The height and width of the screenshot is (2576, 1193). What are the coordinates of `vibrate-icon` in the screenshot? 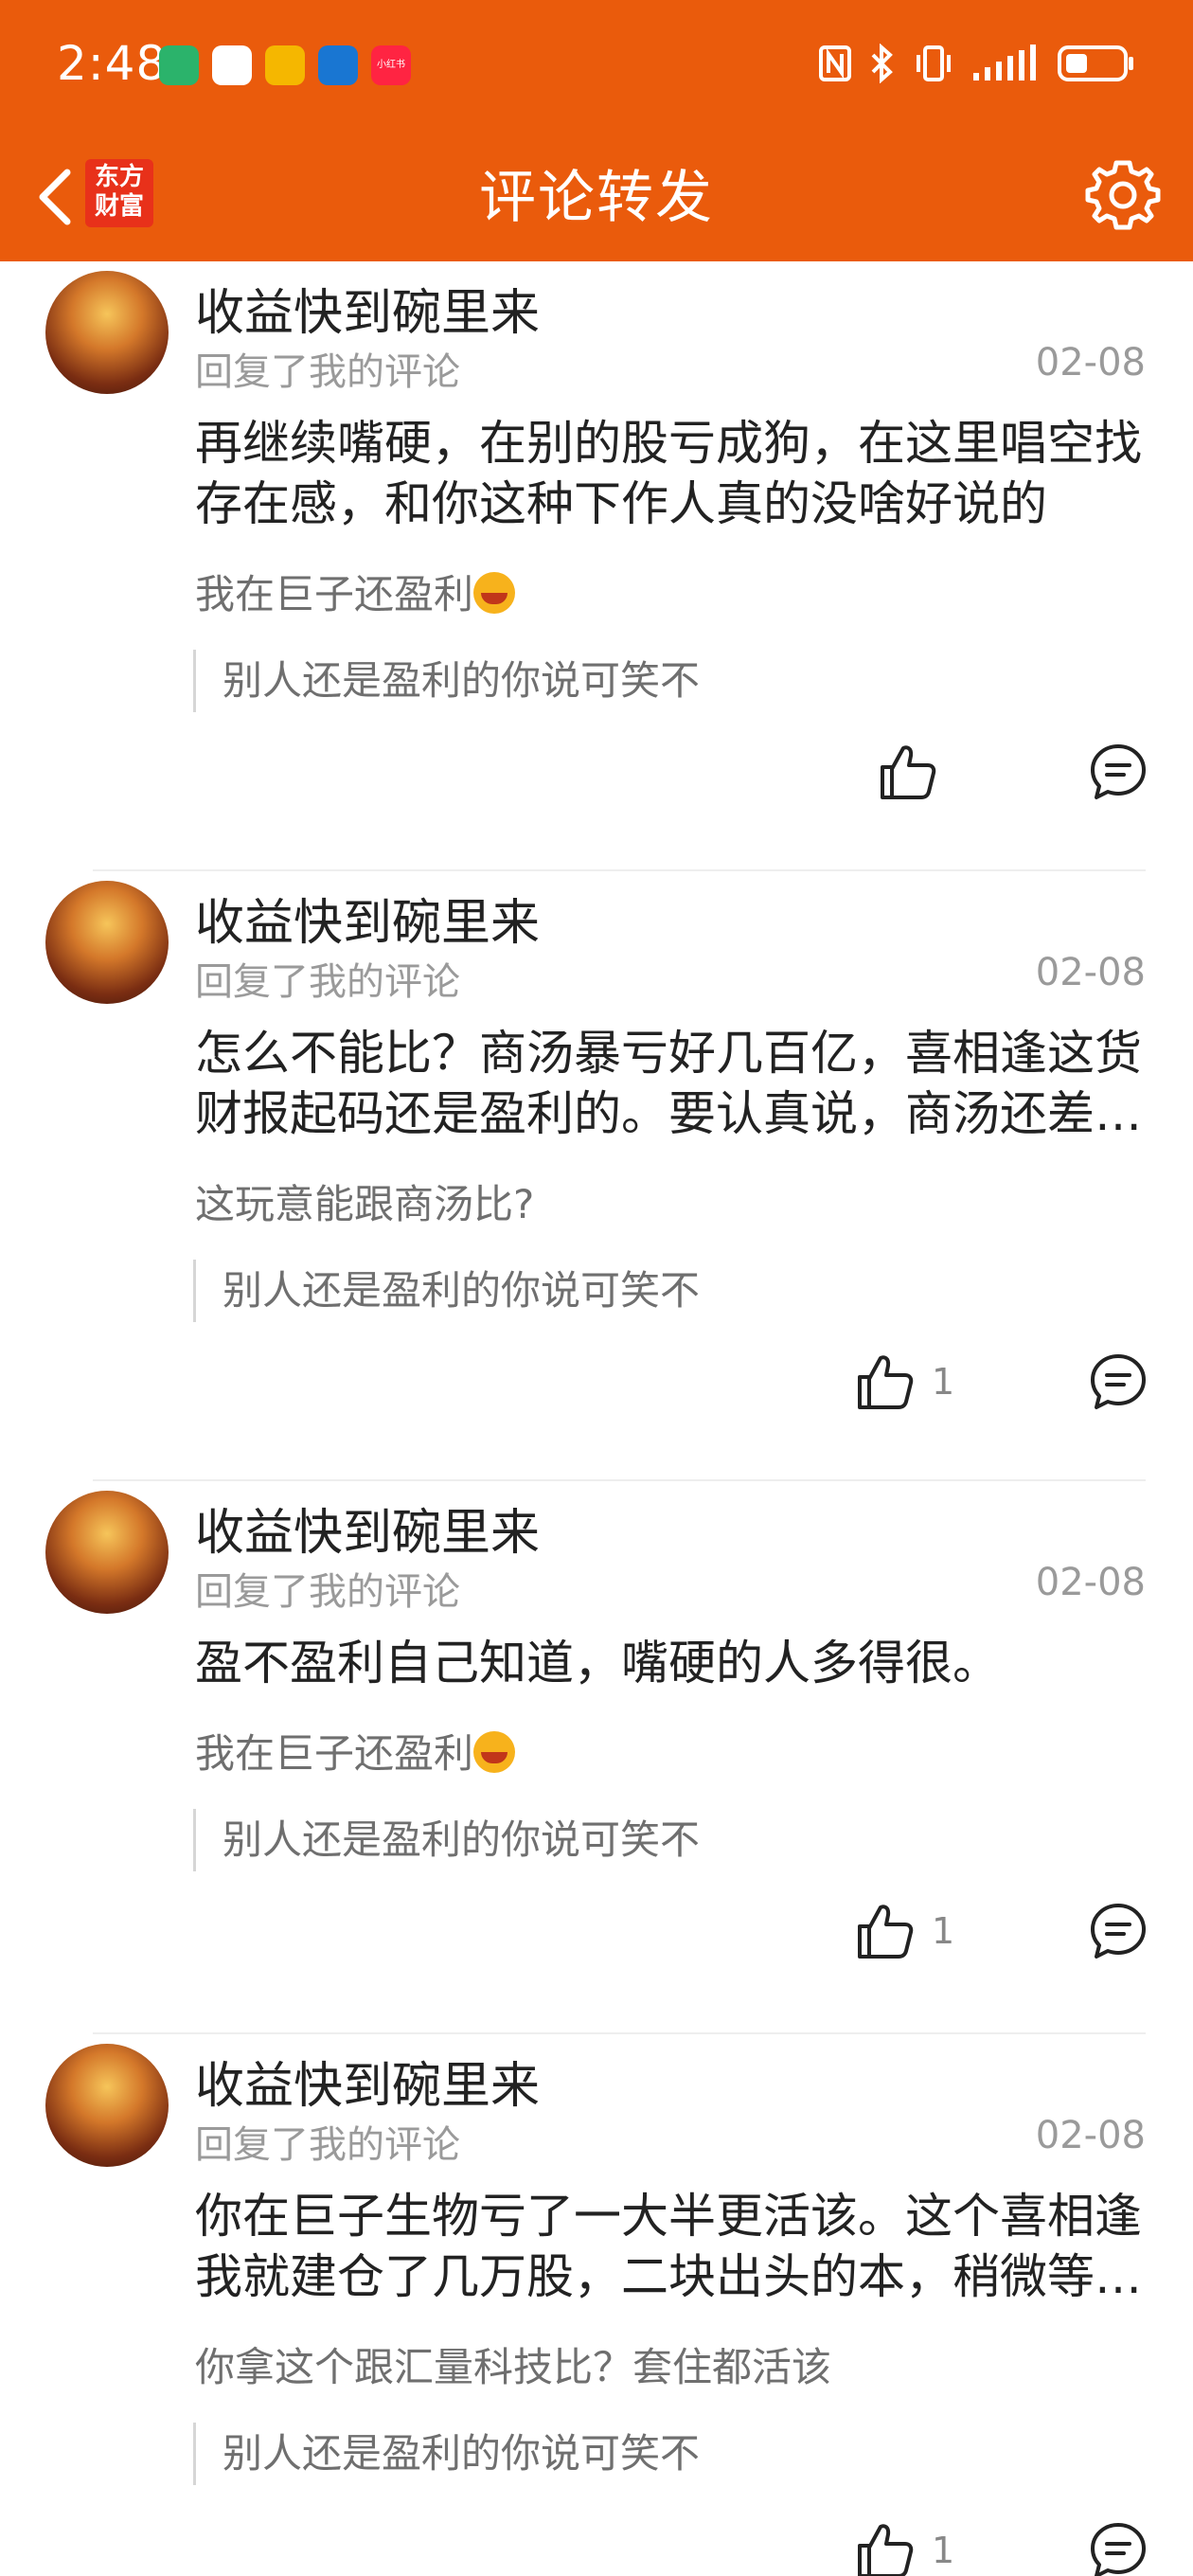 It's located at (934, 63).